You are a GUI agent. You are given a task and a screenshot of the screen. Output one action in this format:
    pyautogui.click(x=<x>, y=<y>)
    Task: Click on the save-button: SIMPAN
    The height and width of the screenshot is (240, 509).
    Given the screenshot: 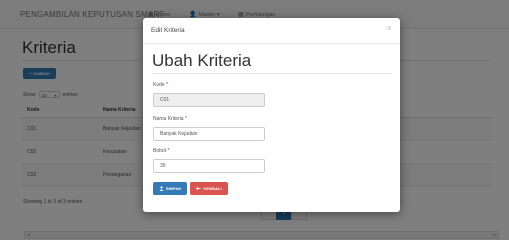 What is the action you would take?
    pyautogui.click(x=170, y=188)
    